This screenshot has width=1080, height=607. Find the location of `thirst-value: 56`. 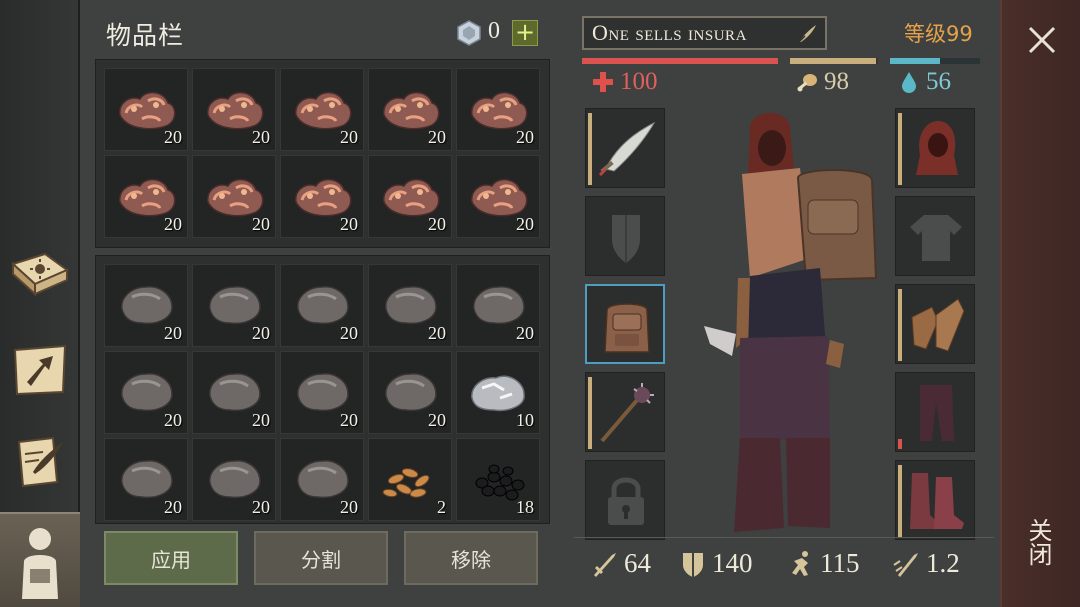

thirst-value: 56 is located at coordinates (938, 81).